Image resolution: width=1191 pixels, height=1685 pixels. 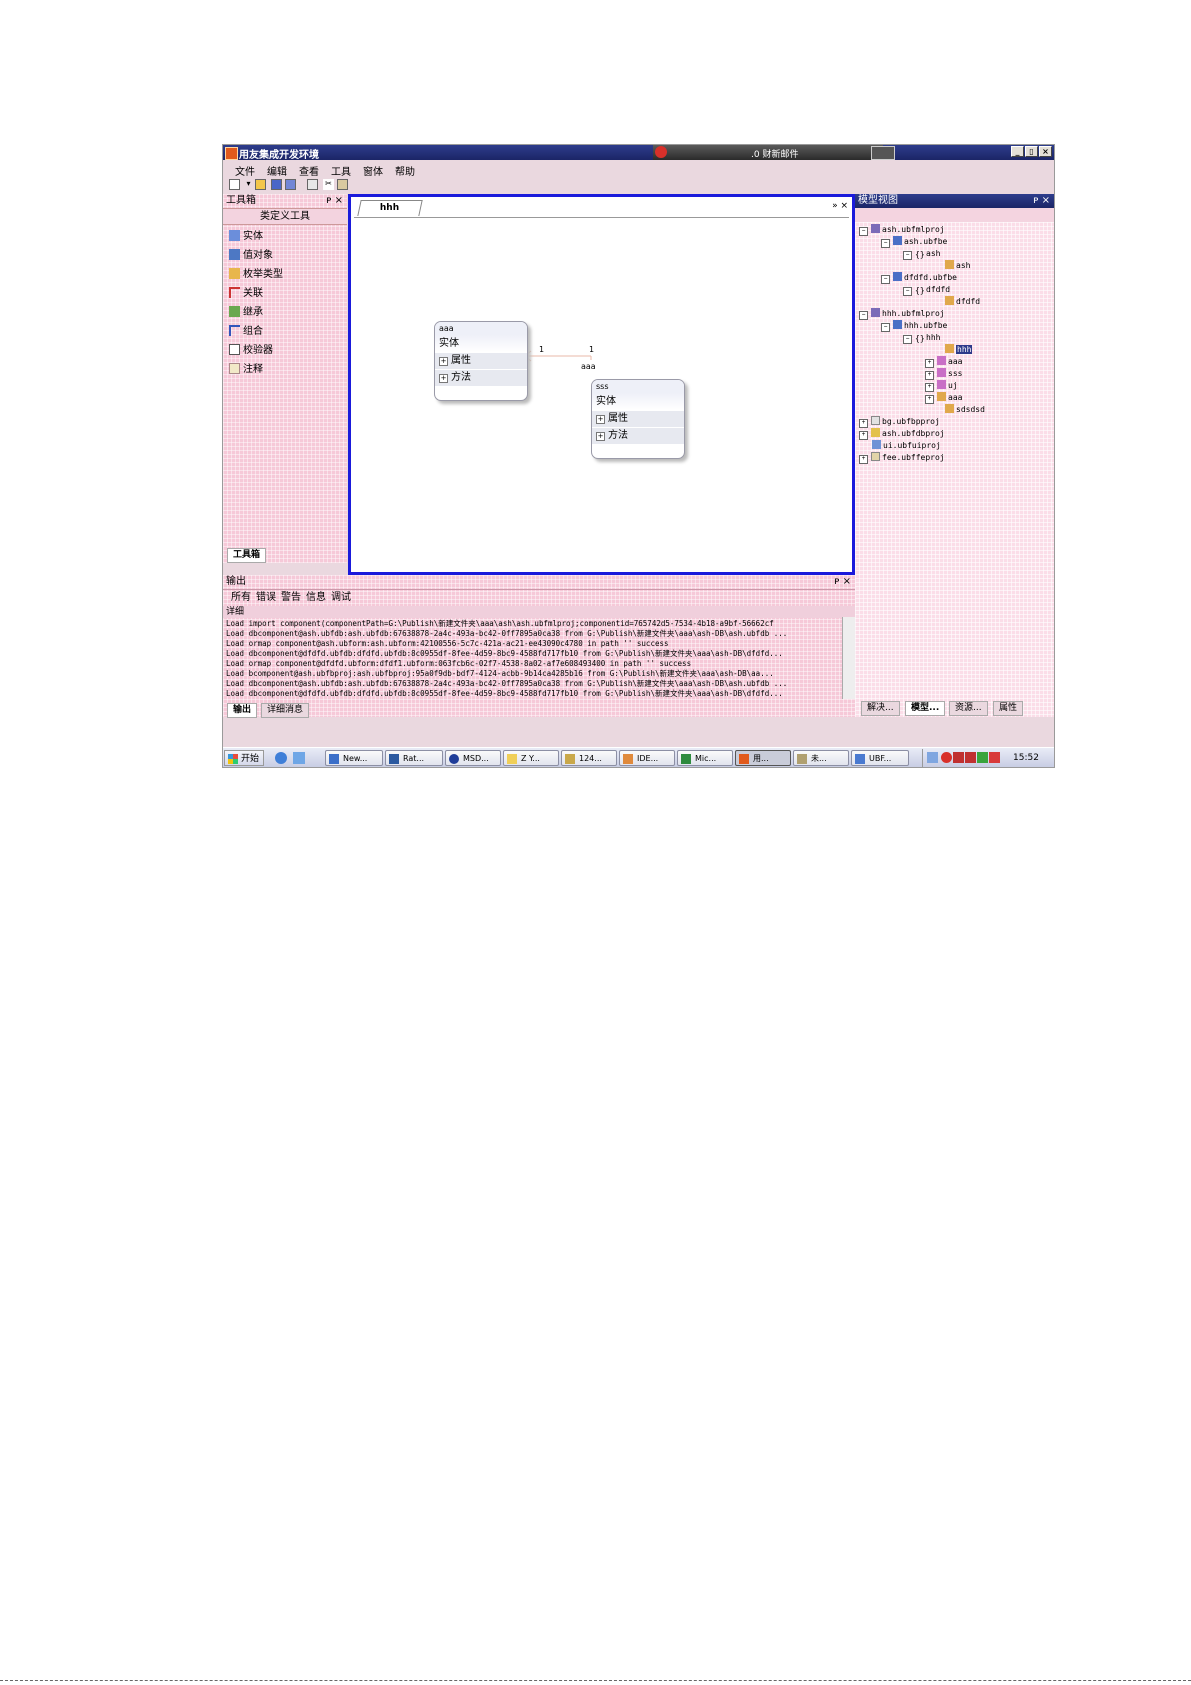 I want to click on minimize-button: _, so click(x=1017, y=151).